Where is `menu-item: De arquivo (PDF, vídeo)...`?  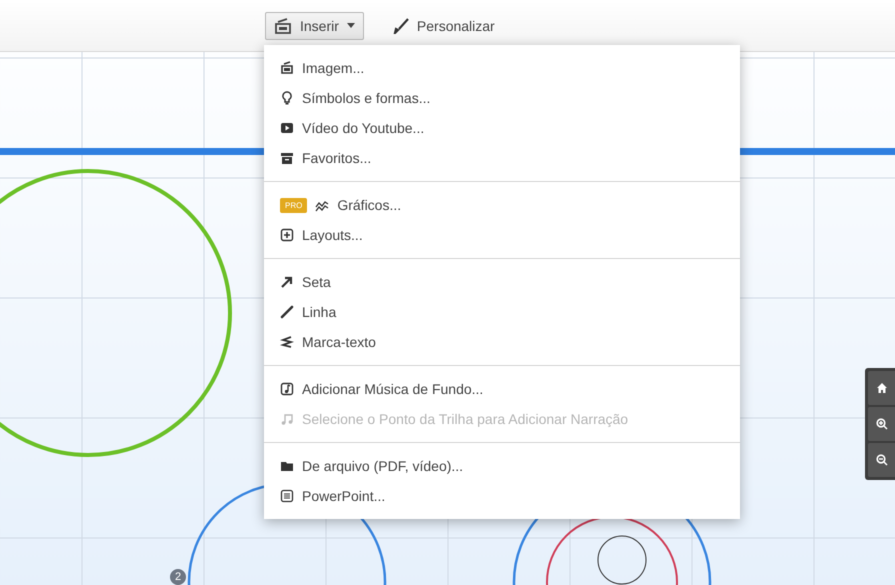 menu-item: De arquivo (PDF, vídeo)... is located at coordinates (502, 466).